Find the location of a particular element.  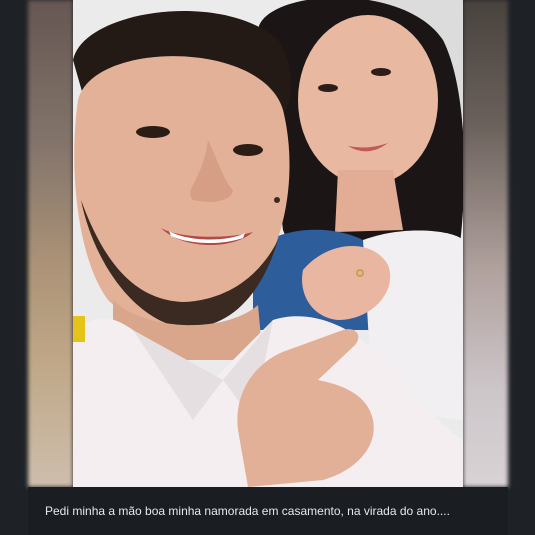

blurred-backdrop-right is located at coordinates (485, 243).